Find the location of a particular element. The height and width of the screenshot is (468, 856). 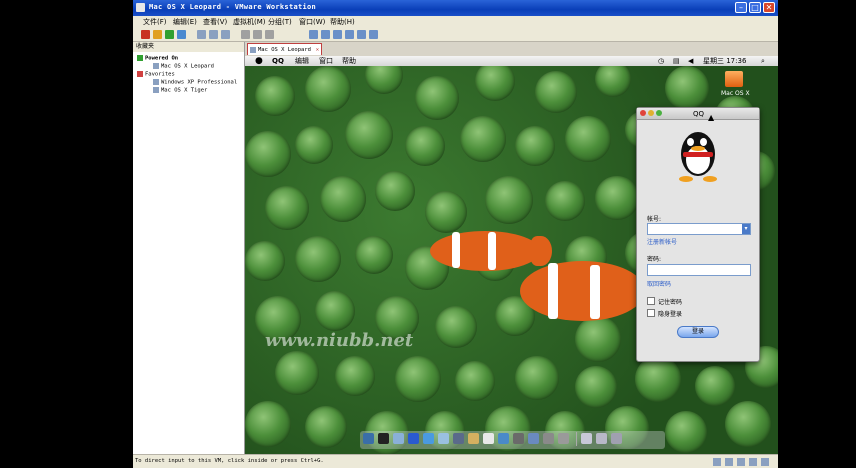

hard-drive-icon is located at coordinates (734, 79).